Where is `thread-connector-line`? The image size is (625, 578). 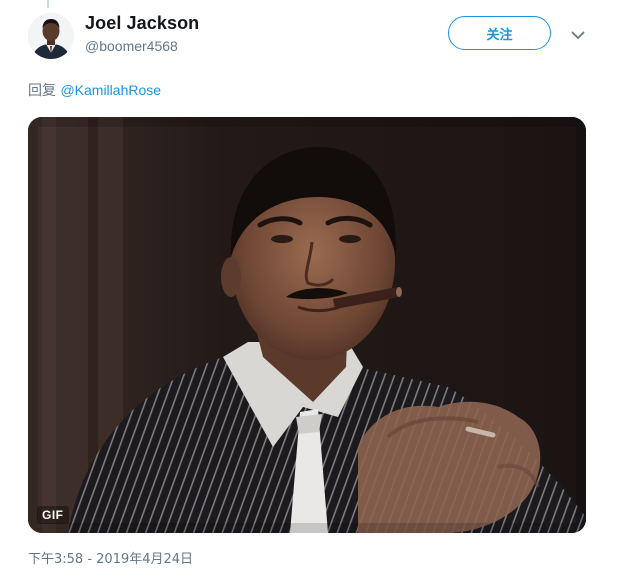 thread-connector-line is located at coordinates (48, 4).